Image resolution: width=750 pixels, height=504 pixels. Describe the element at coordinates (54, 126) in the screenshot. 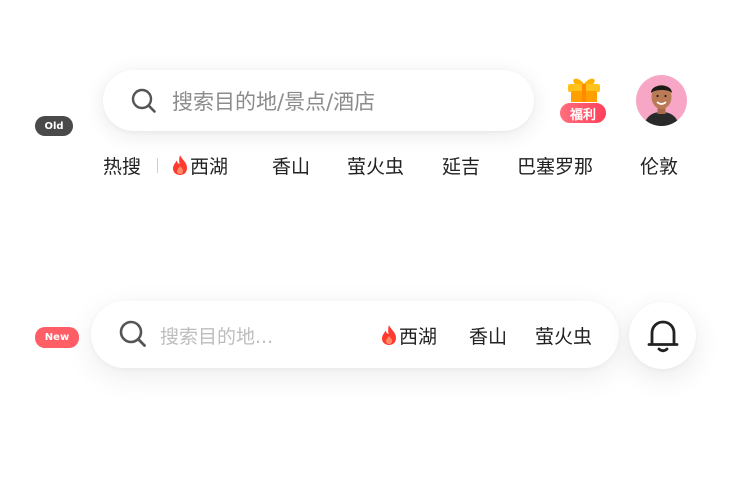

I see `old-version-badge: Old` at that location.